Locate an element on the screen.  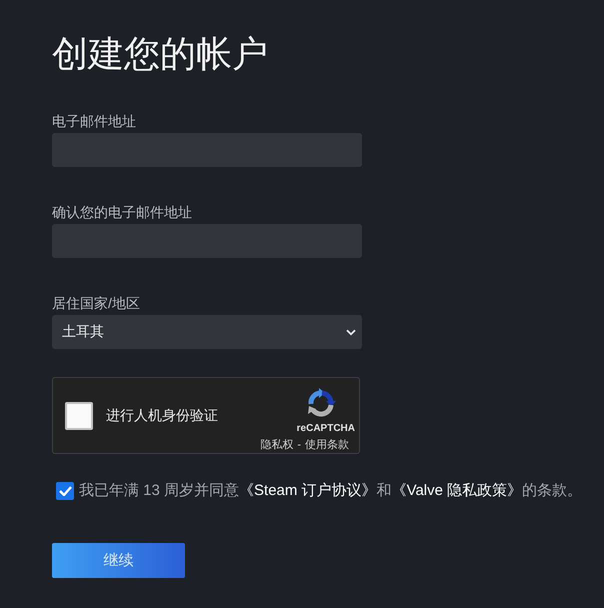
agree-checkbox is located at coordinates (65, 491).